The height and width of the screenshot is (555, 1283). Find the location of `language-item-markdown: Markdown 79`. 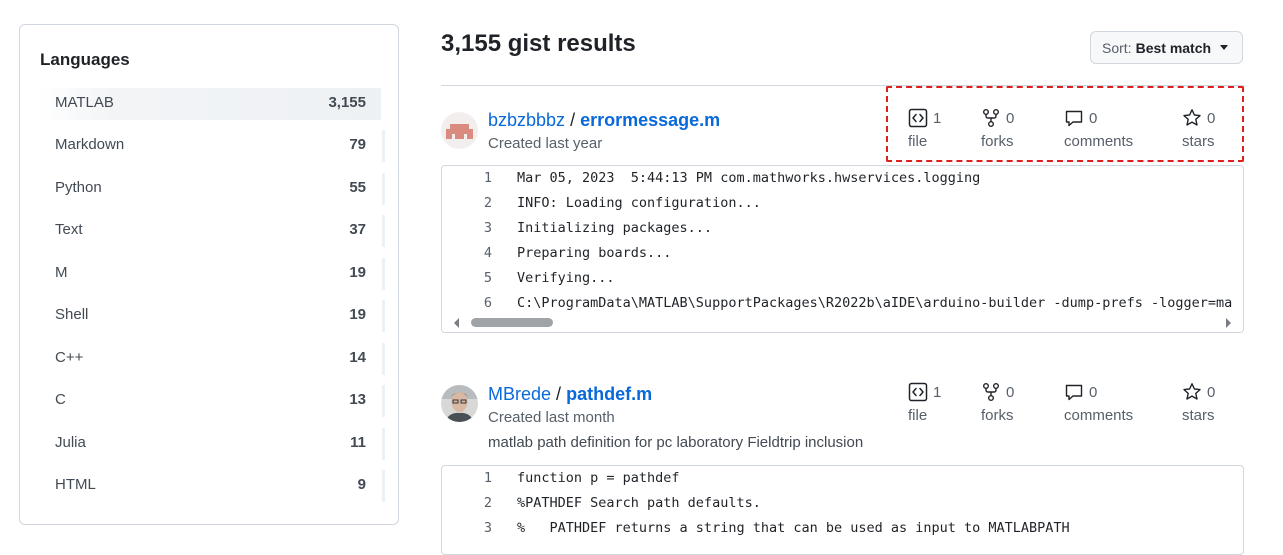

language-item-markdown: Markdown 79 is located at coordinates (212, 151).